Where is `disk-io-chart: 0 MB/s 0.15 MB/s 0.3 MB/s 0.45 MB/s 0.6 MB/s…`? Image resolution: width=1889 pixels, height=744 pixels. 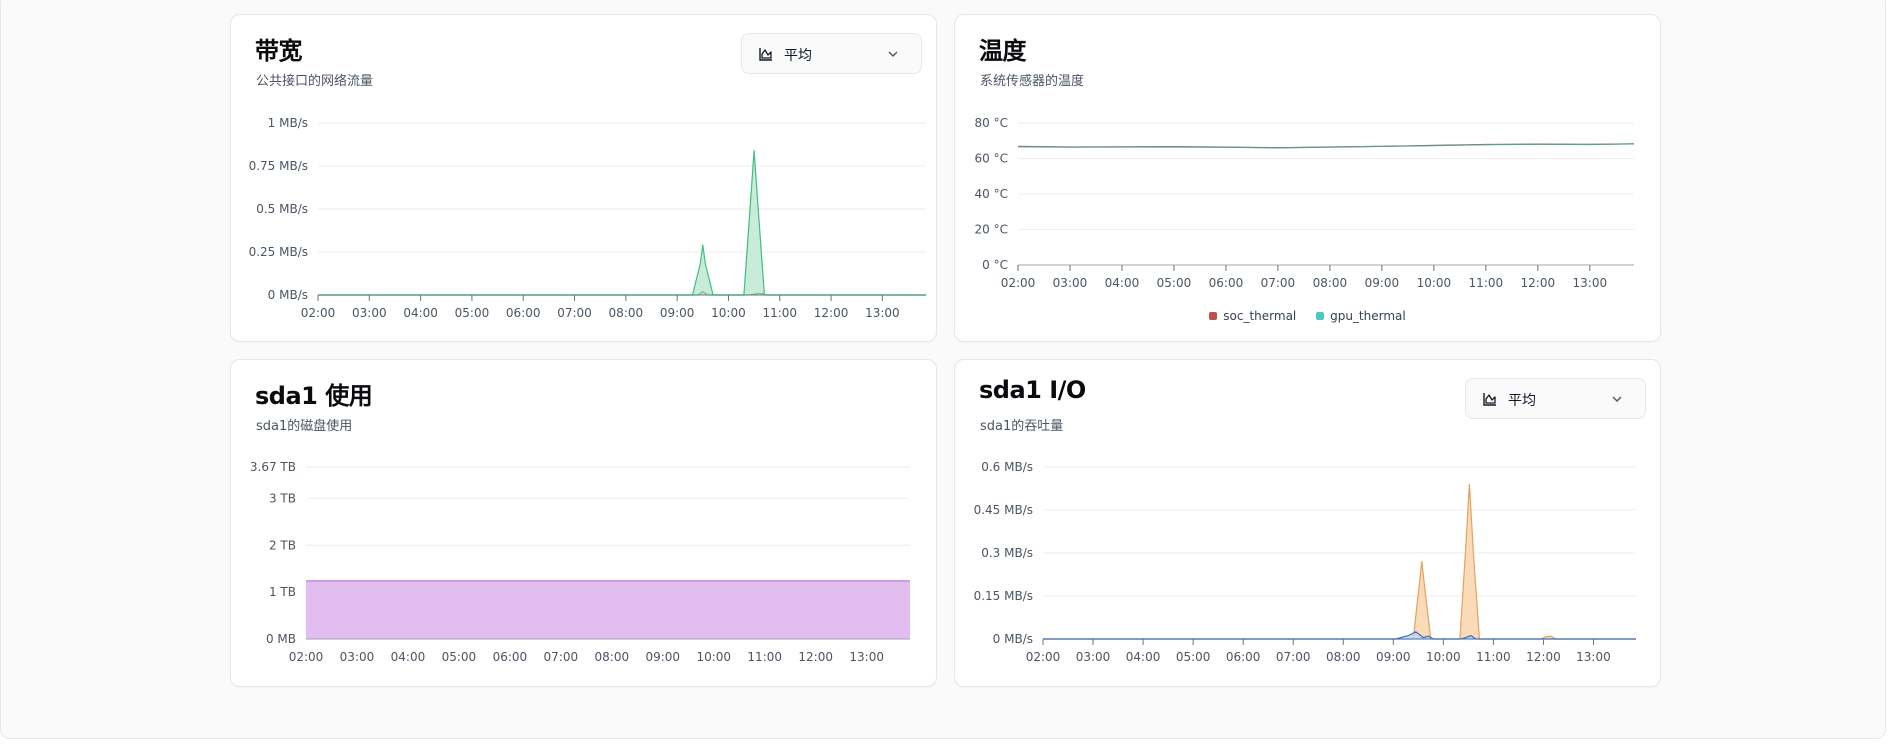 disk-io-chart: 0 MB/s 0.15 MB/s 0.3 MB/s 0.45 MB/s 0.6 MB/s… is located at coordinates (1305, 562).